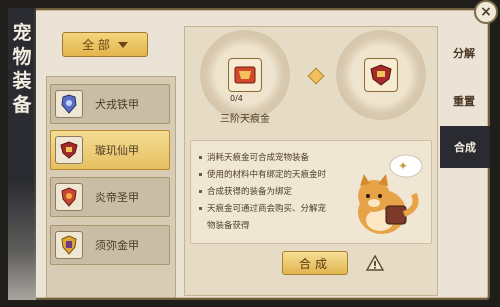 The height and width of the screenshot is (307, 500). What do you see at coordinates (245, 191) in the screenshot?
I see `note-line: 合成获得的装备为绑定` at bounding box center [245, 191].